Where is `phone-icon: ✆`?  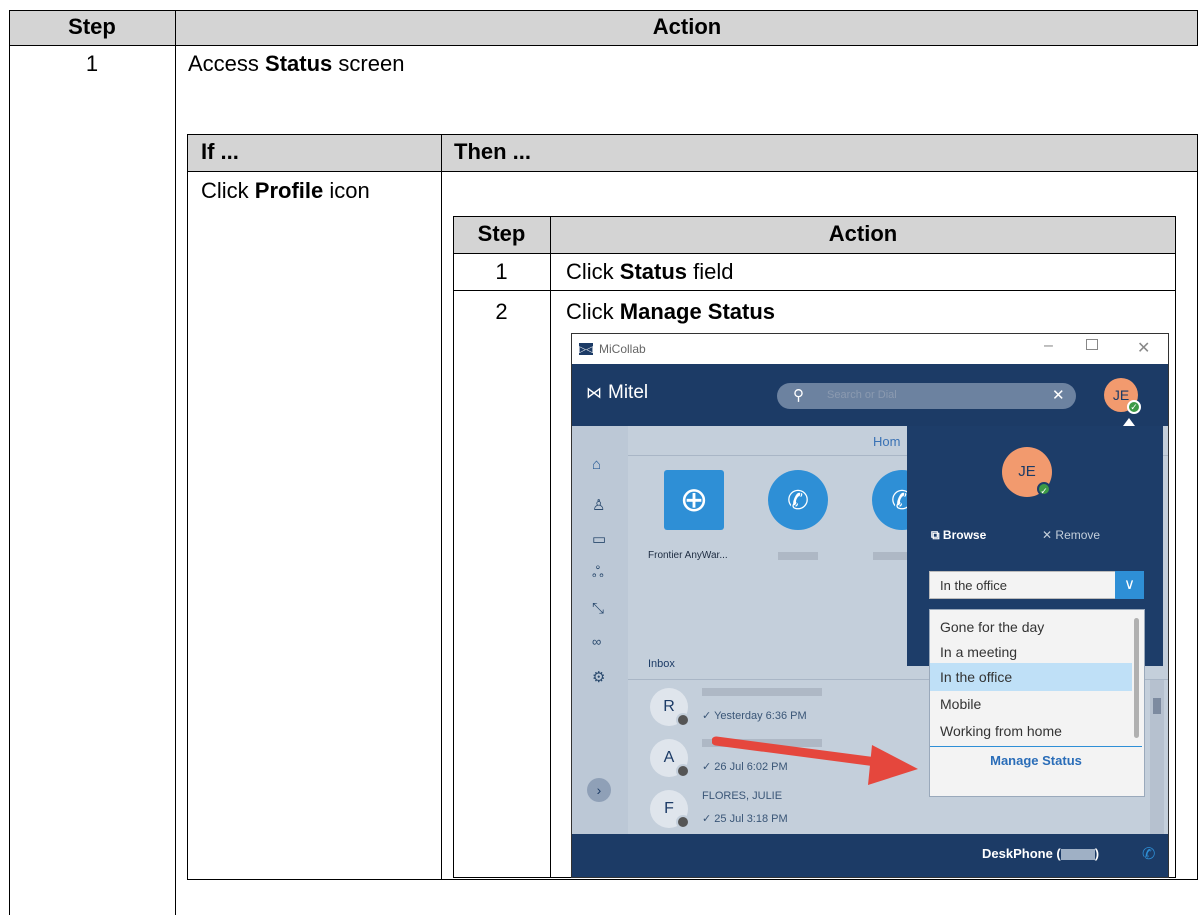
phone-icon: ✆ is located at coordinates (1148, 854).